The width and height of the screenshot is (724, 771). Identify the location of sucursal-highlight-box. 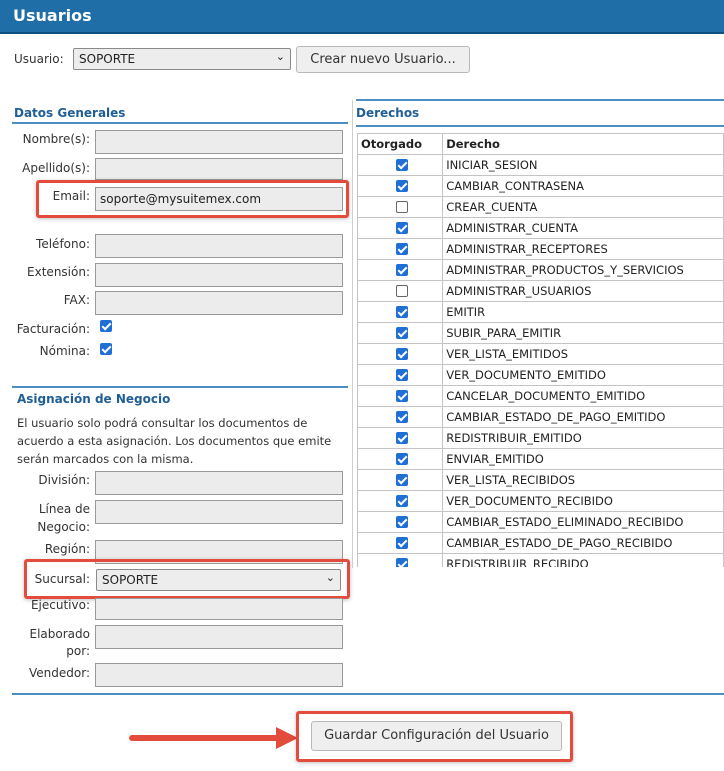
(187, 579).